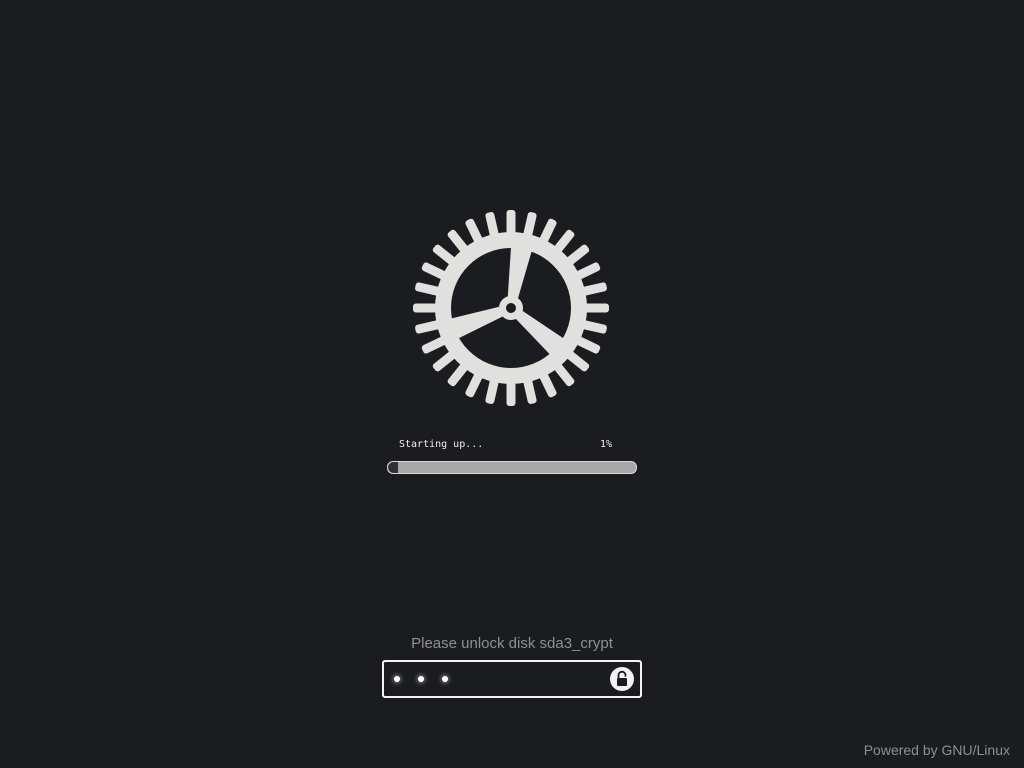 This screenshot has width=1024, height=768. What do you see at coordinates (512, 643) in the screenshot?
I see `unlock-disk-prompt: Please unlock disk sda3_crypt` at bounding box center [512, 643].